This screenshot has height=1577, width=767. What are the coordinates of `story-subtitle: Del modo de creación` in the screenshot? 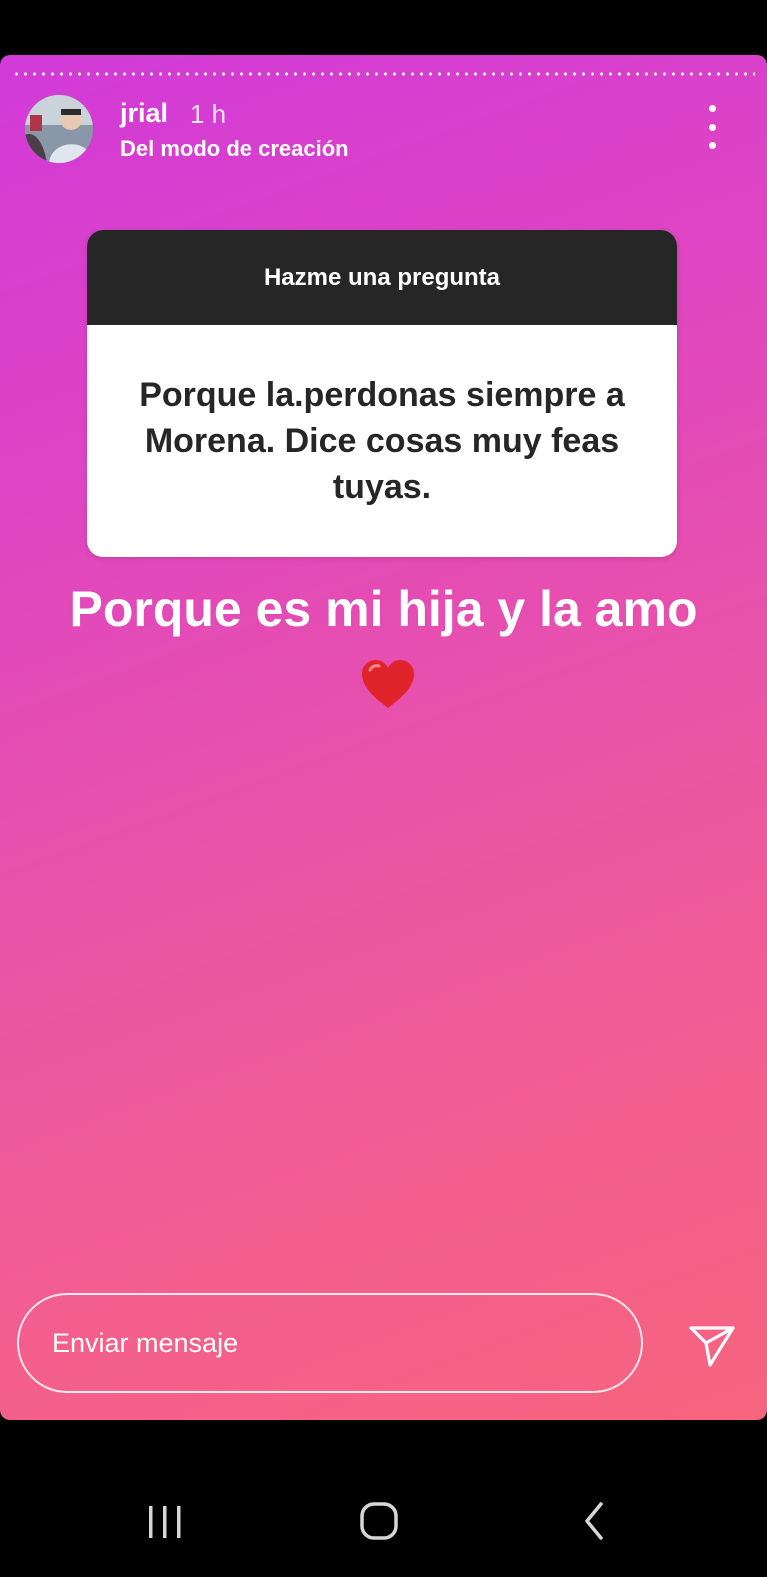 It's located at (234, 149).